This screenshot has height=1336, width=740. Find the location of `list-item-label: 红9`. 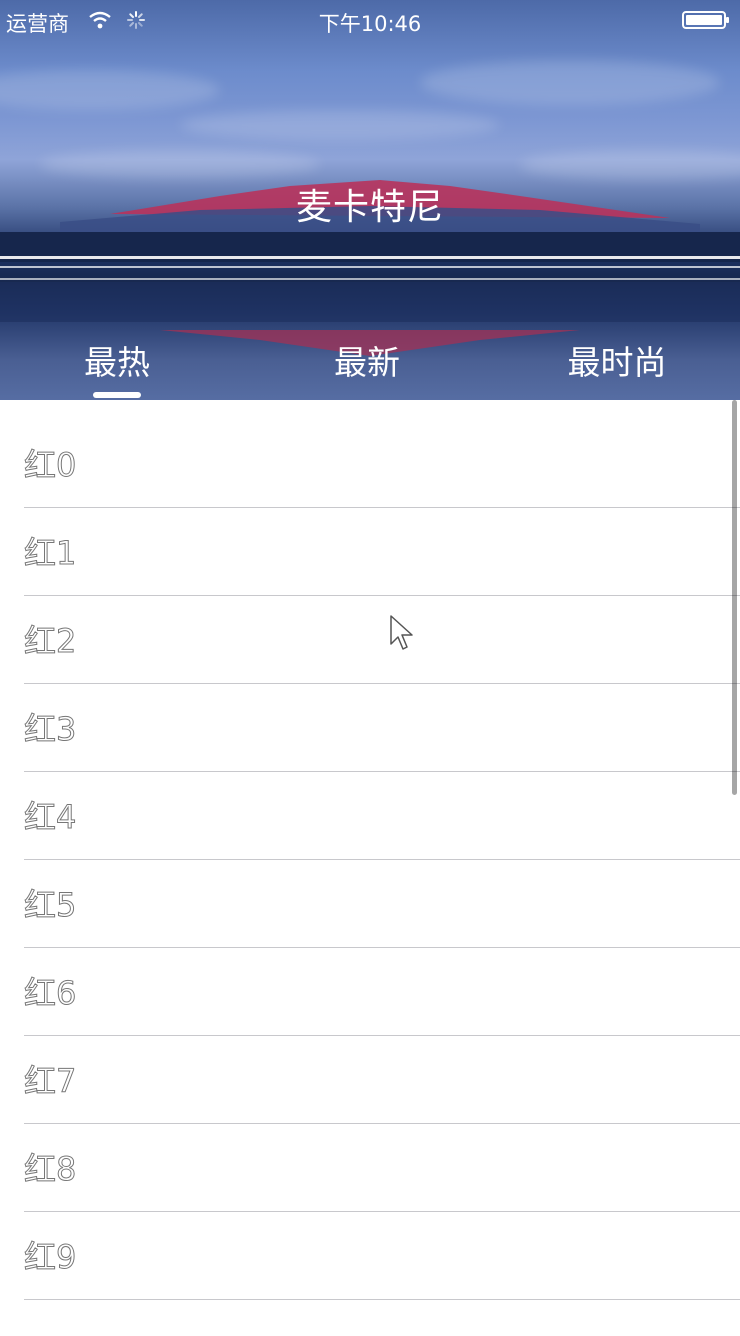

list-item-label: 红9 is located at coordinates (50, 1257).